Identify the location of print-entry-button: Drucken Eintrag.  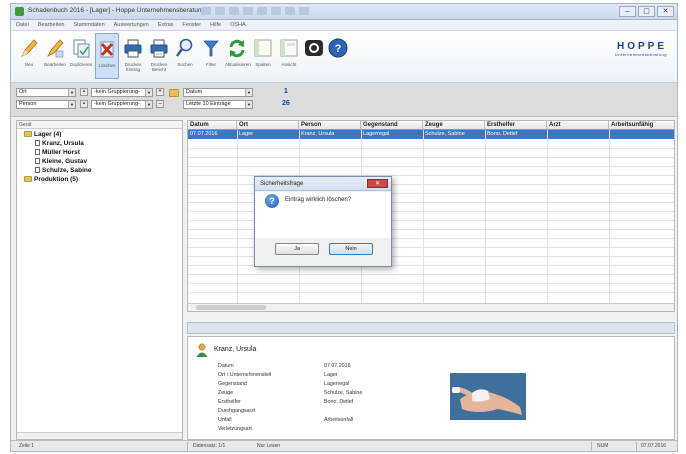
(133, 56).